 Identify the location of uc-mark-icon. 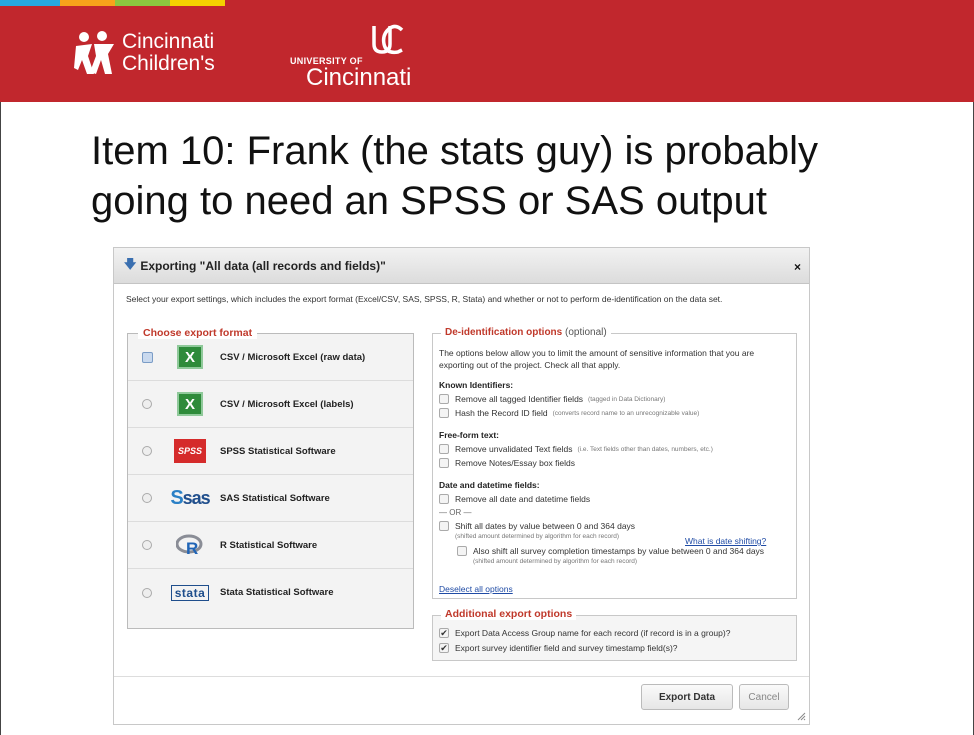
(388, 39).